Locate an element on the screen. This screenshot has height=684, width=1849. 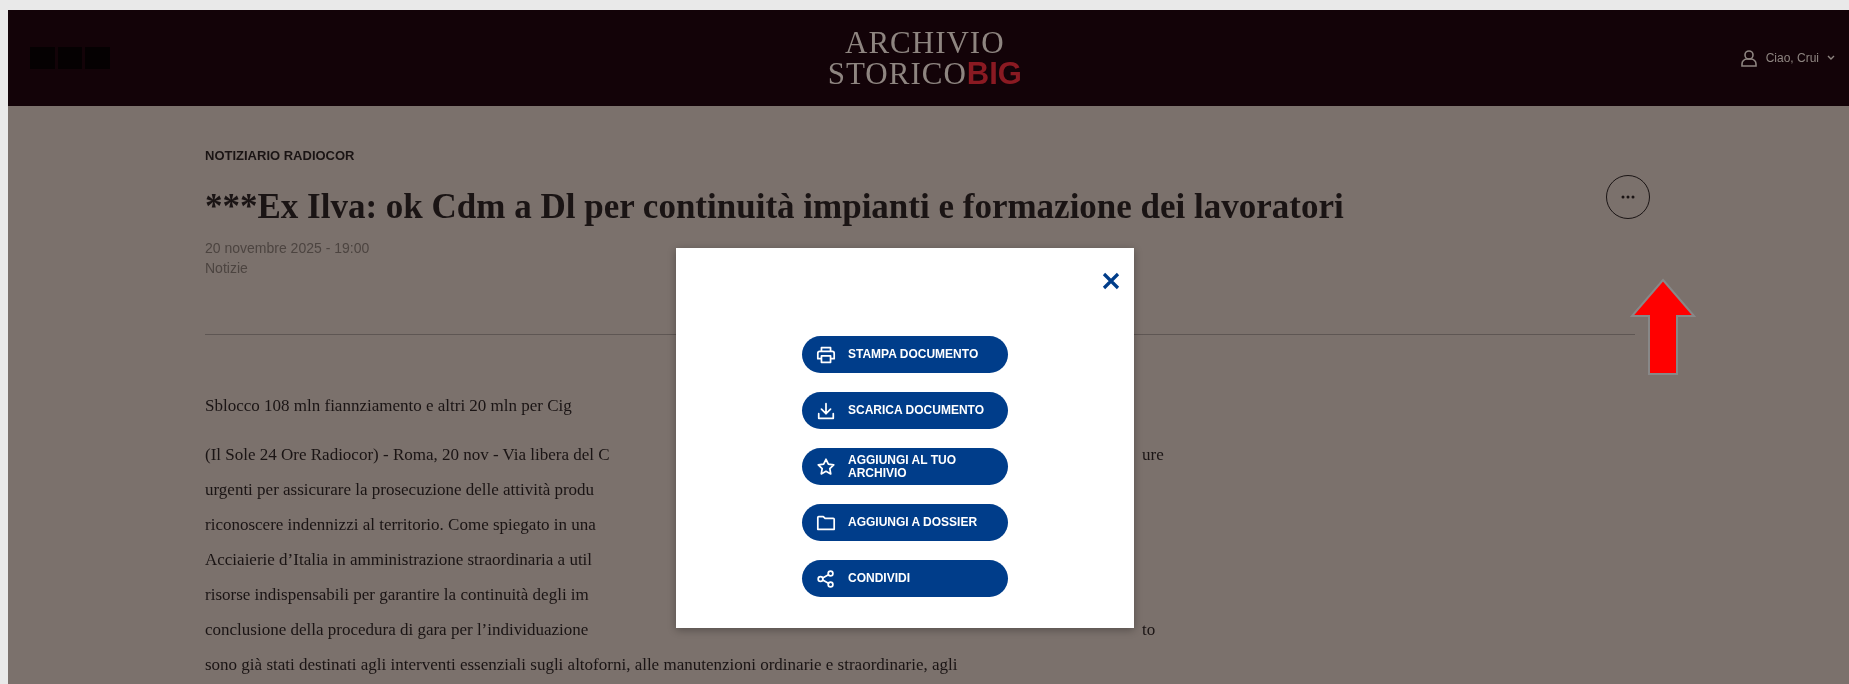
star-icon is located at coordinates (826, 466).